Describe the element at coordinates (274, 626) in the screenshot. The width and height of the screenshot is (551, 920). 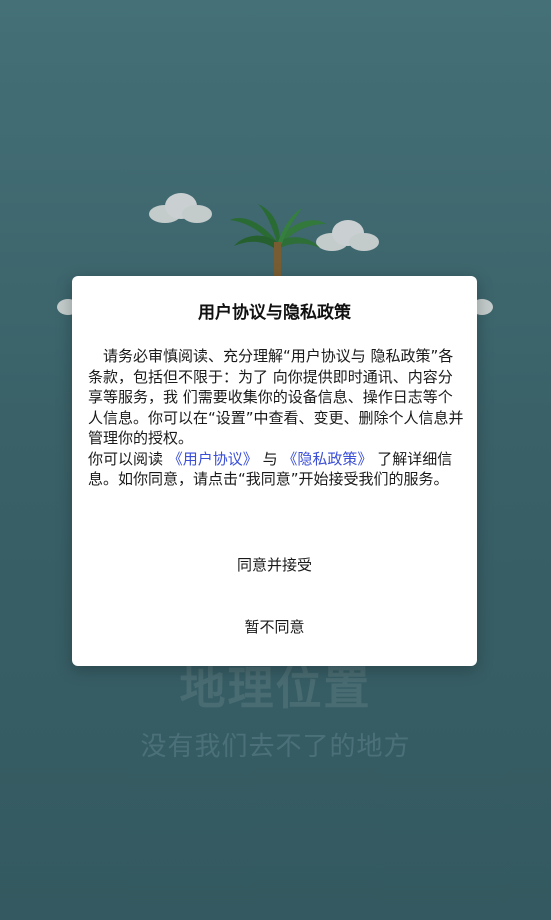
I see `decline-button: 暂不同意` at that location.